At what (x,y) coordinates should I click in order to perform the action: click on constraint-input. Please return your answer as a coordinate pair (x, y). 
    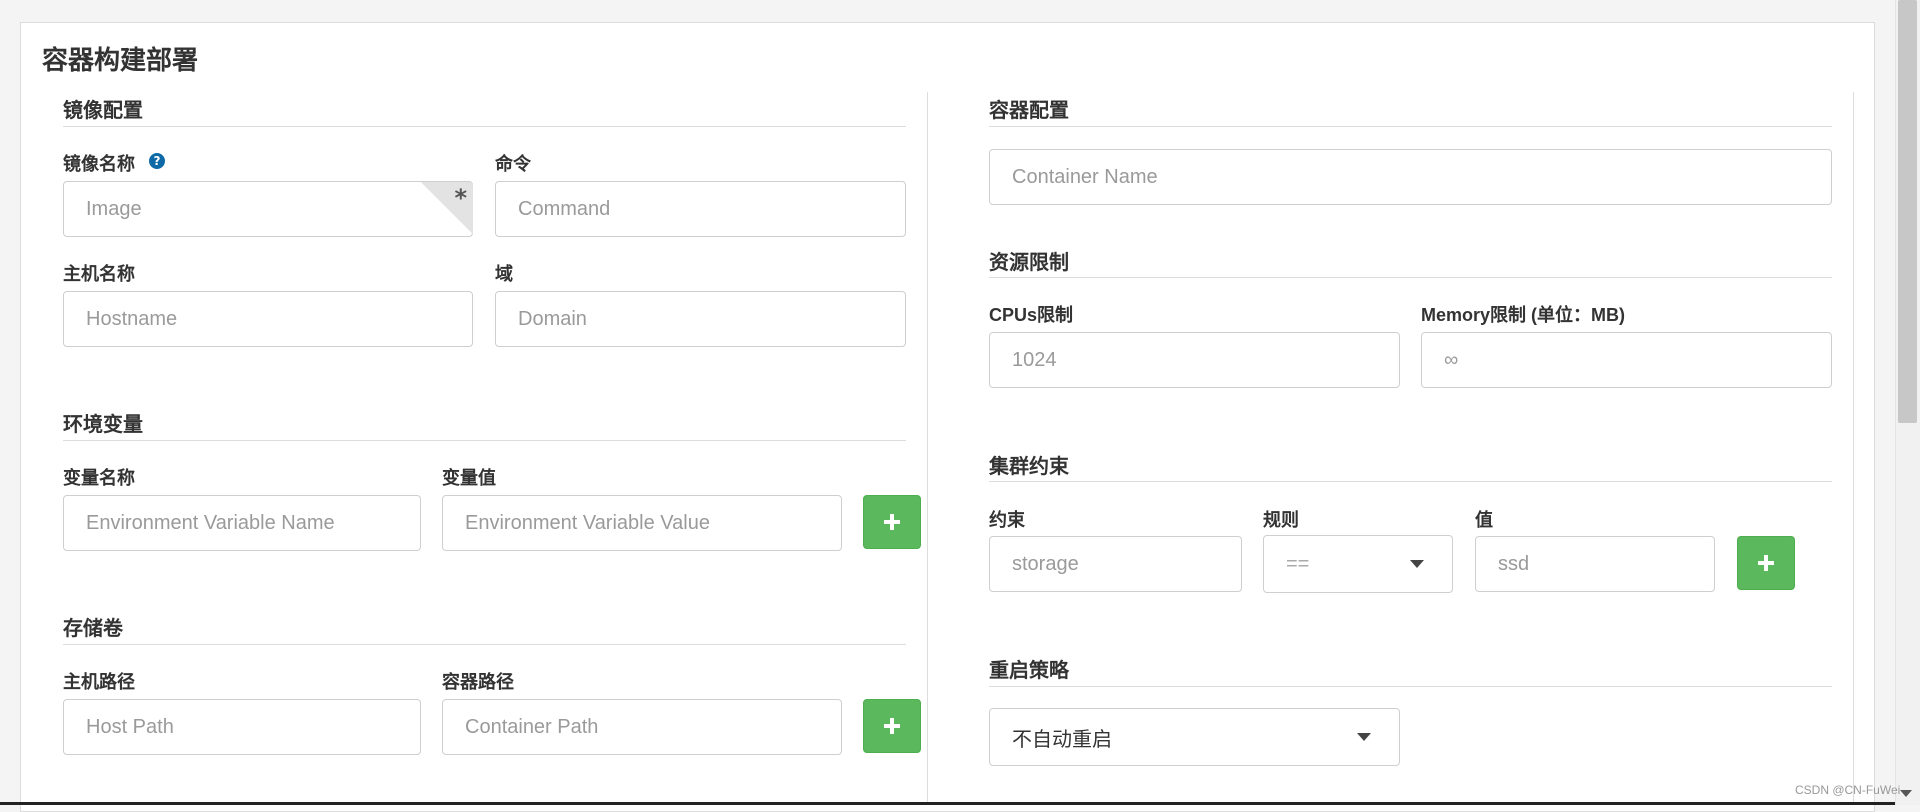
    Looking at the image, I should click on (1115, 564).